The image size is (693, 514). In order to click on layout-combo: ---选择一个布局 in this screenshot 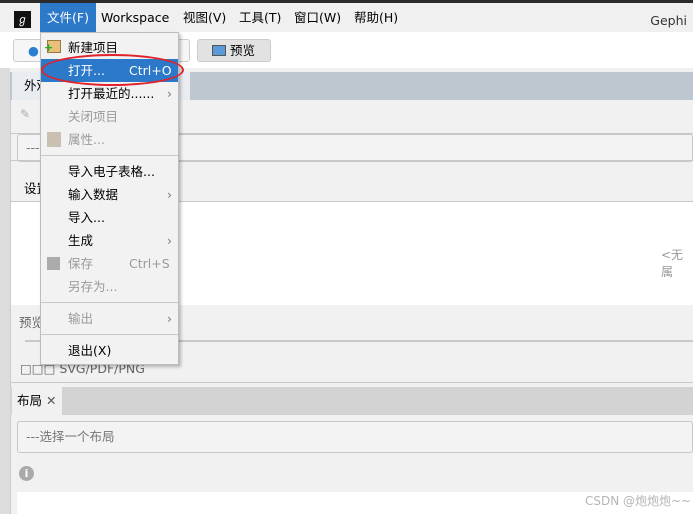, I will do `click(355, 437)`.